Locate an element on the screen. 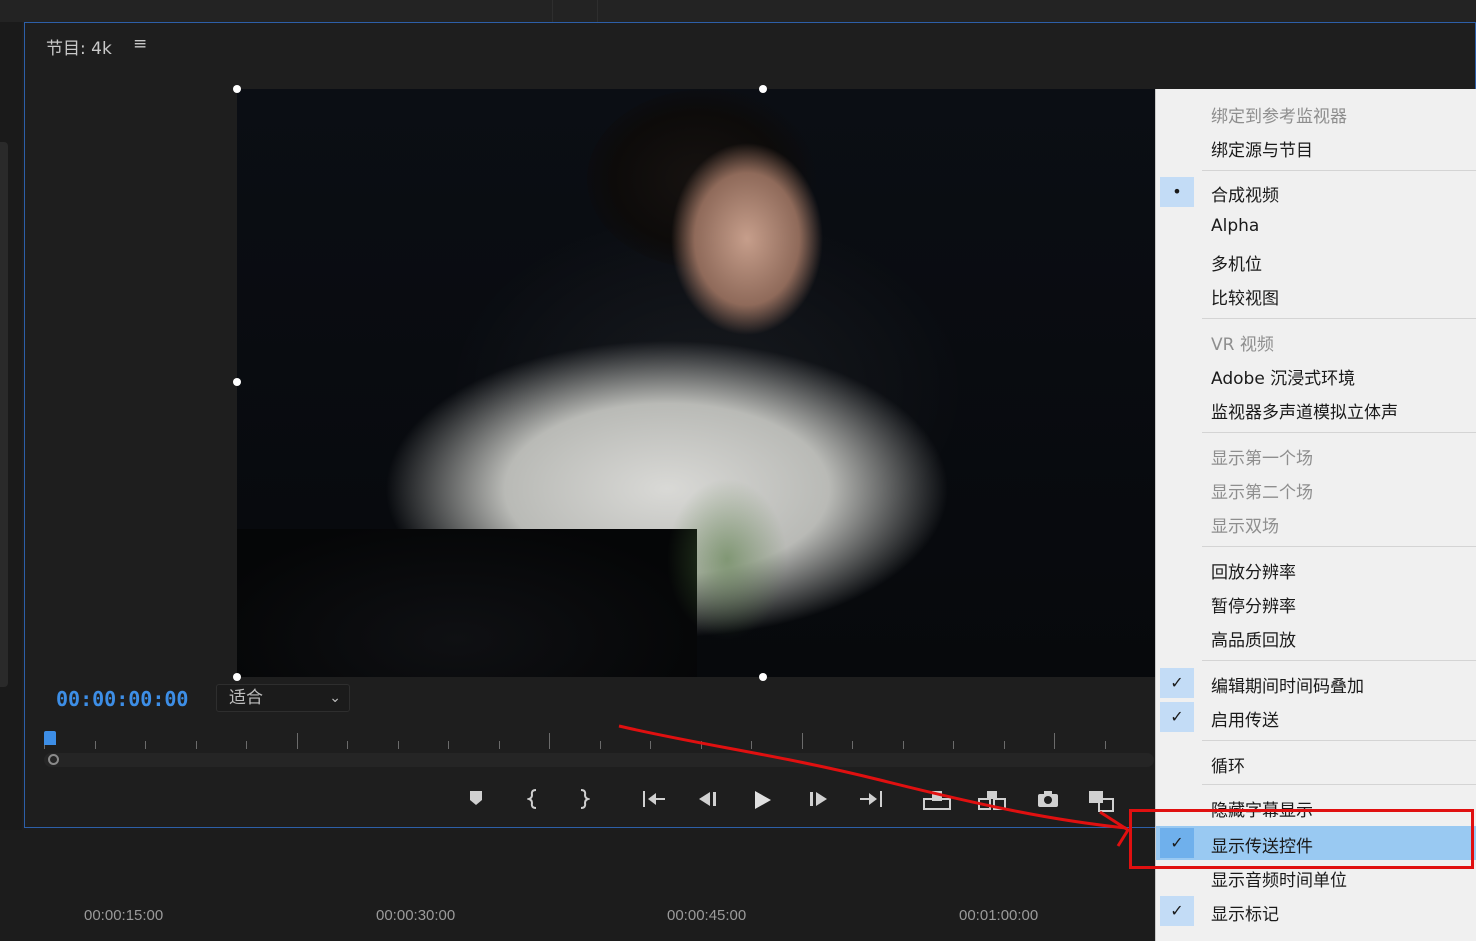 This screenshot has height=941, width=1476. menu-item-label: 绑定源与节目 is located at coordinates (1262, 151).